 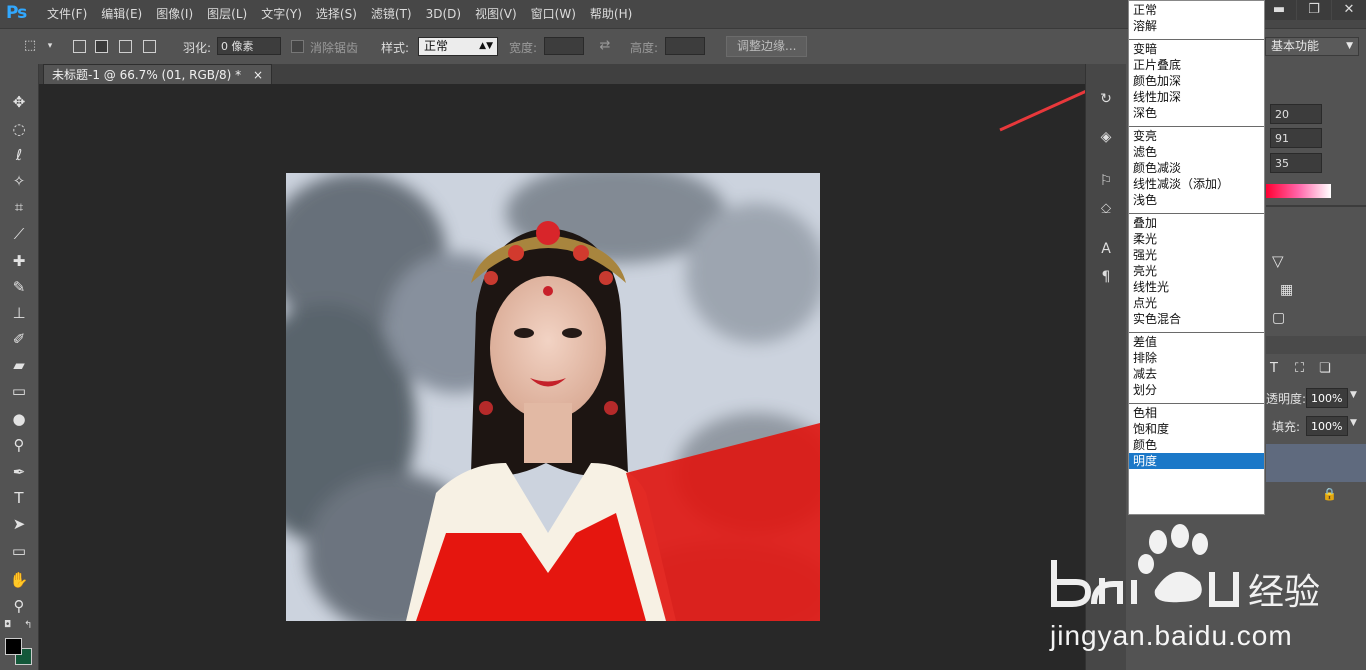 I want to click on eyedropper-icon: ⟋, so click(x=19, y=234).